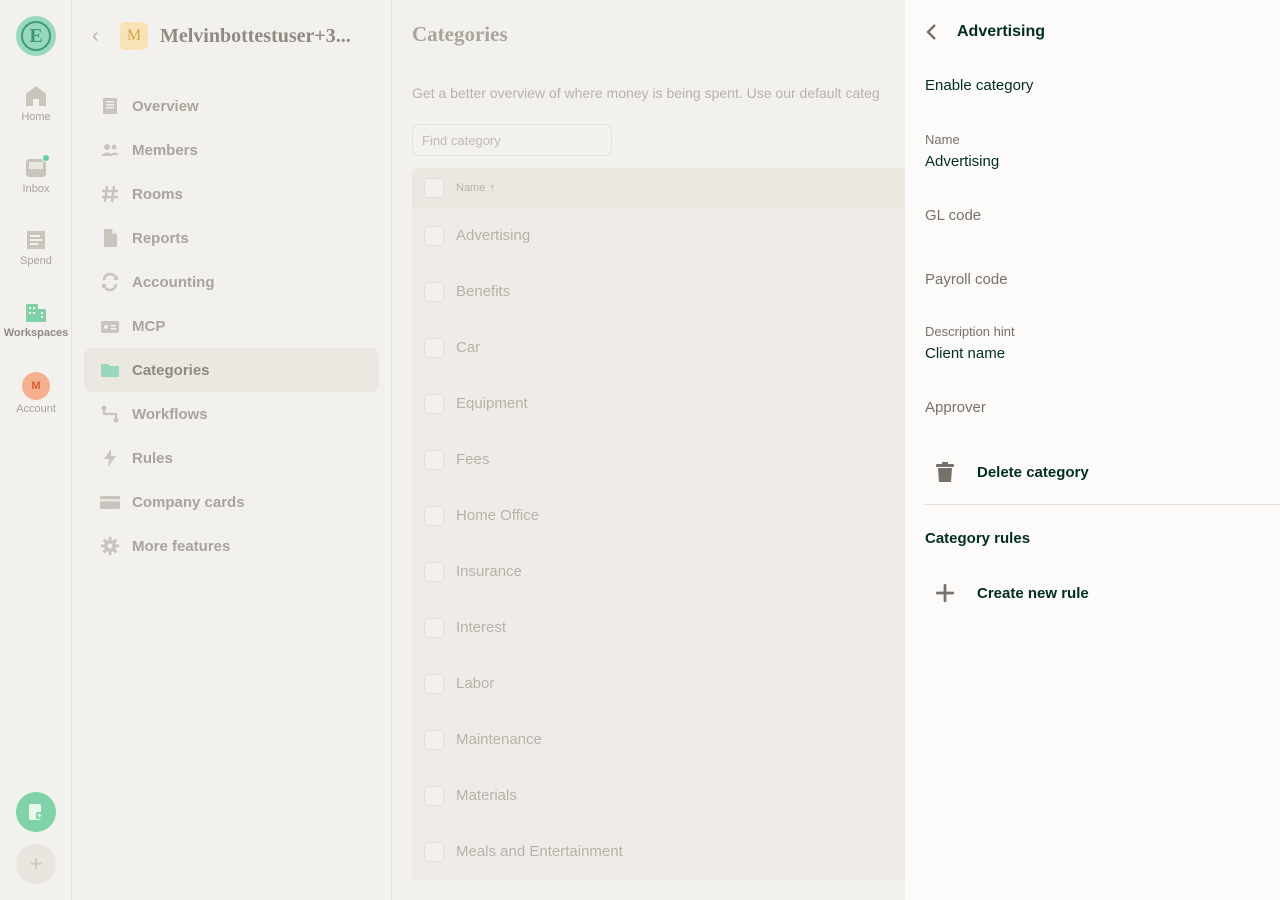  Describe the element at coordinates (962, 151) in the screenshot. I see `name-field: Name Advertising` at that location.